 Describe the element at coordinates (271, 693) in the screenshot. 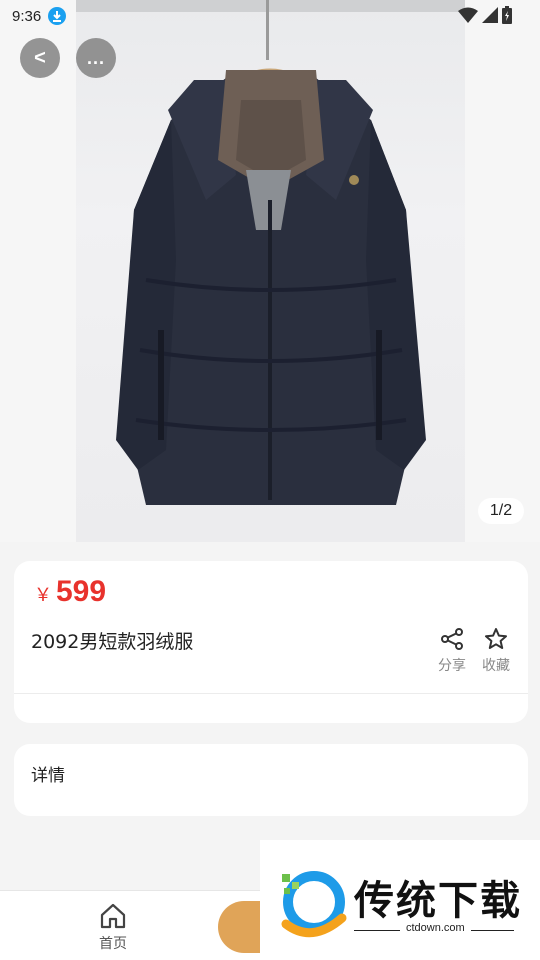

I see `divider` at that location.